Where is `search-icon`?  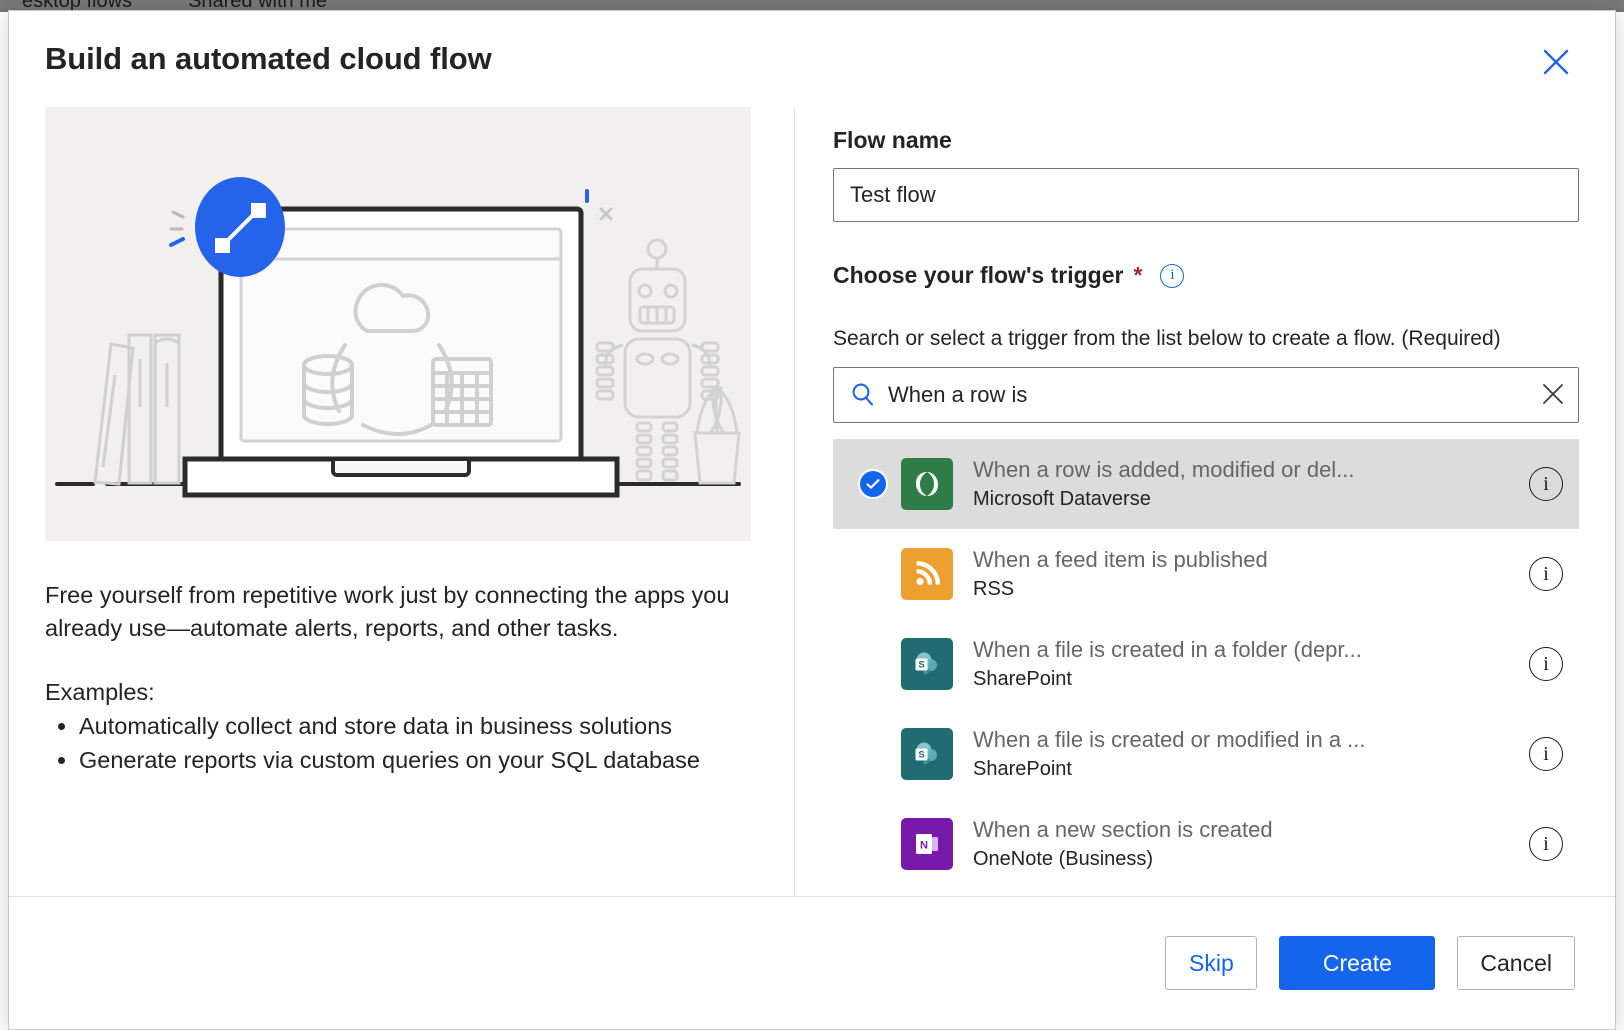 search-icon is located at coordinates (863, 395).